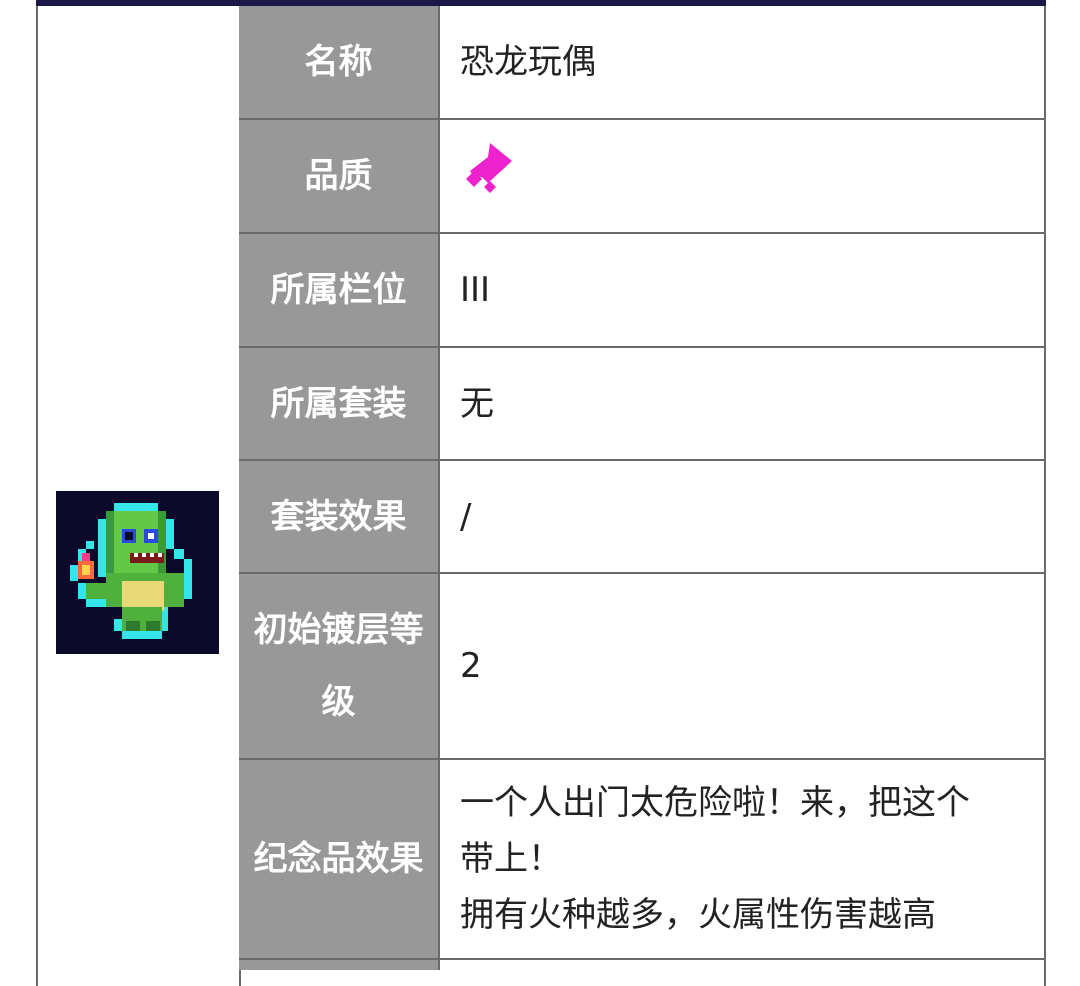 Image resolution: width=1080 pixels, height=986 pixels. What do you see at coordinates (137, 572) in the screenshot?
I see `dinosaur-plush-icon` at bounding box center [137, 572].